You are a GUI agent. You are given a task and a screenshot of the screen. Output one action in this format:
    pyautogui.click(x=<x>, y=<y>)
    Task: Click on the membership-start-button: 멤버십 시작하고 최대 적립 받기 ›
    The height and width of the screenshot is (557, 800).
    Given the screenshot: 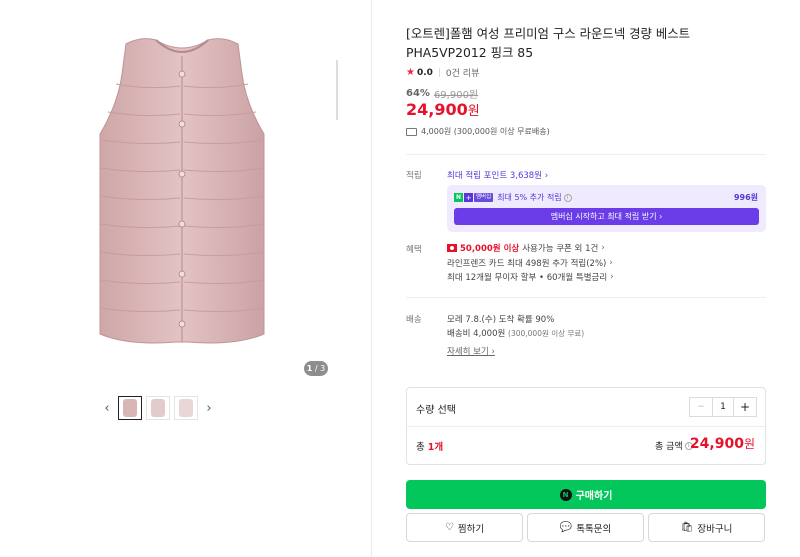 What is the action you would take?
    pyautogui.click(x=606, y=216)
    